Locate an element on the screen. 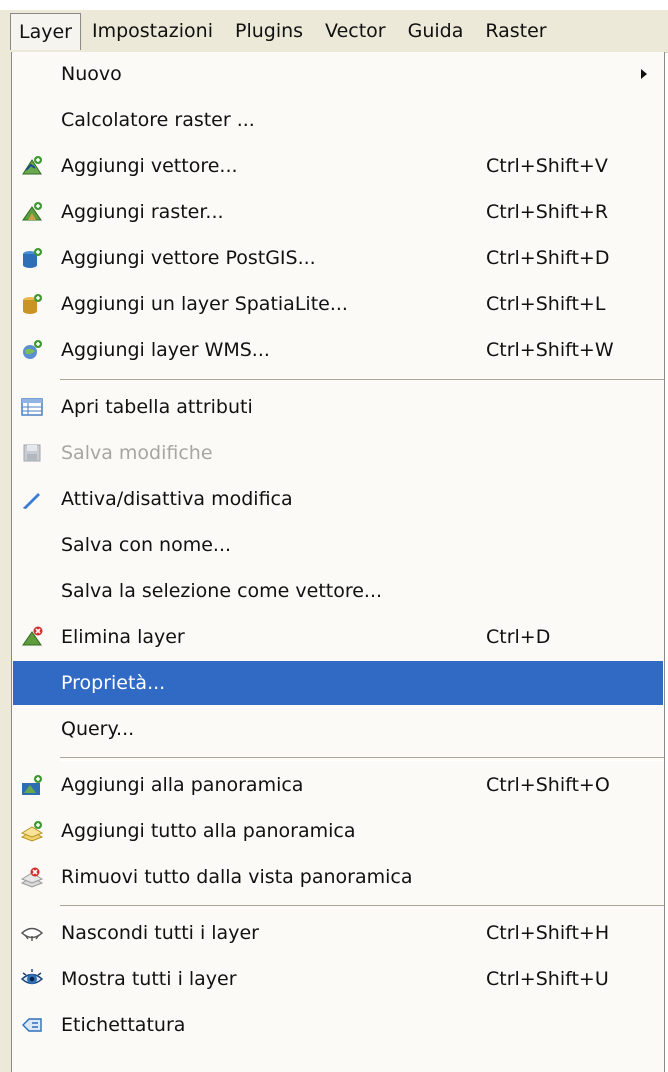 Image resolution: width=668 pixels, height=1072 pixels. hide-all-icon is located at coordinates (32, 933).